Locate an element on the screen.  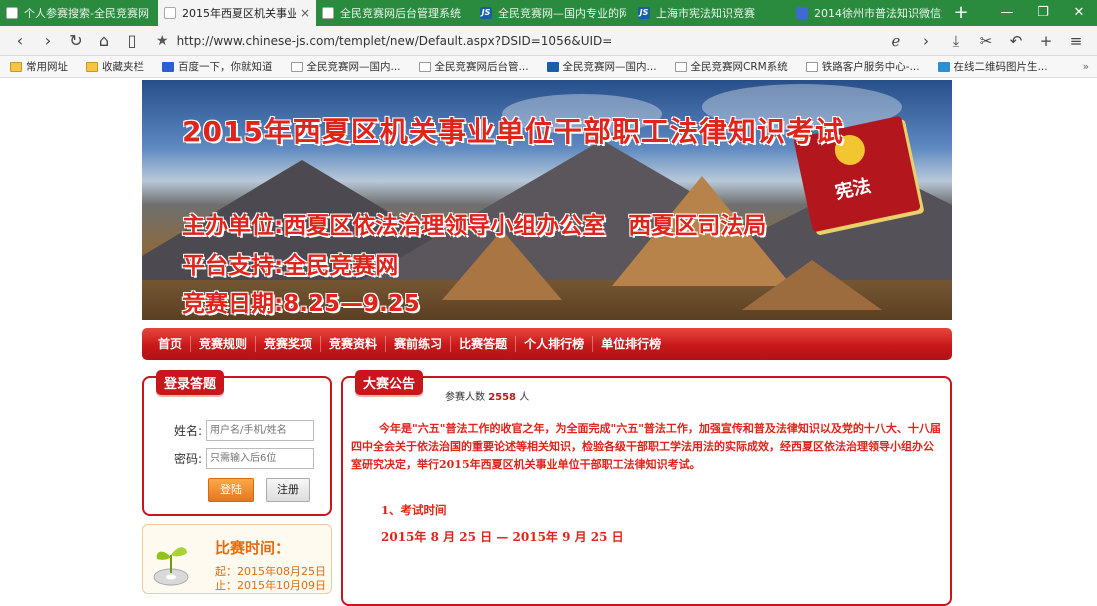
reading-view-icon: ▯ is located at coordinates (132, 40).